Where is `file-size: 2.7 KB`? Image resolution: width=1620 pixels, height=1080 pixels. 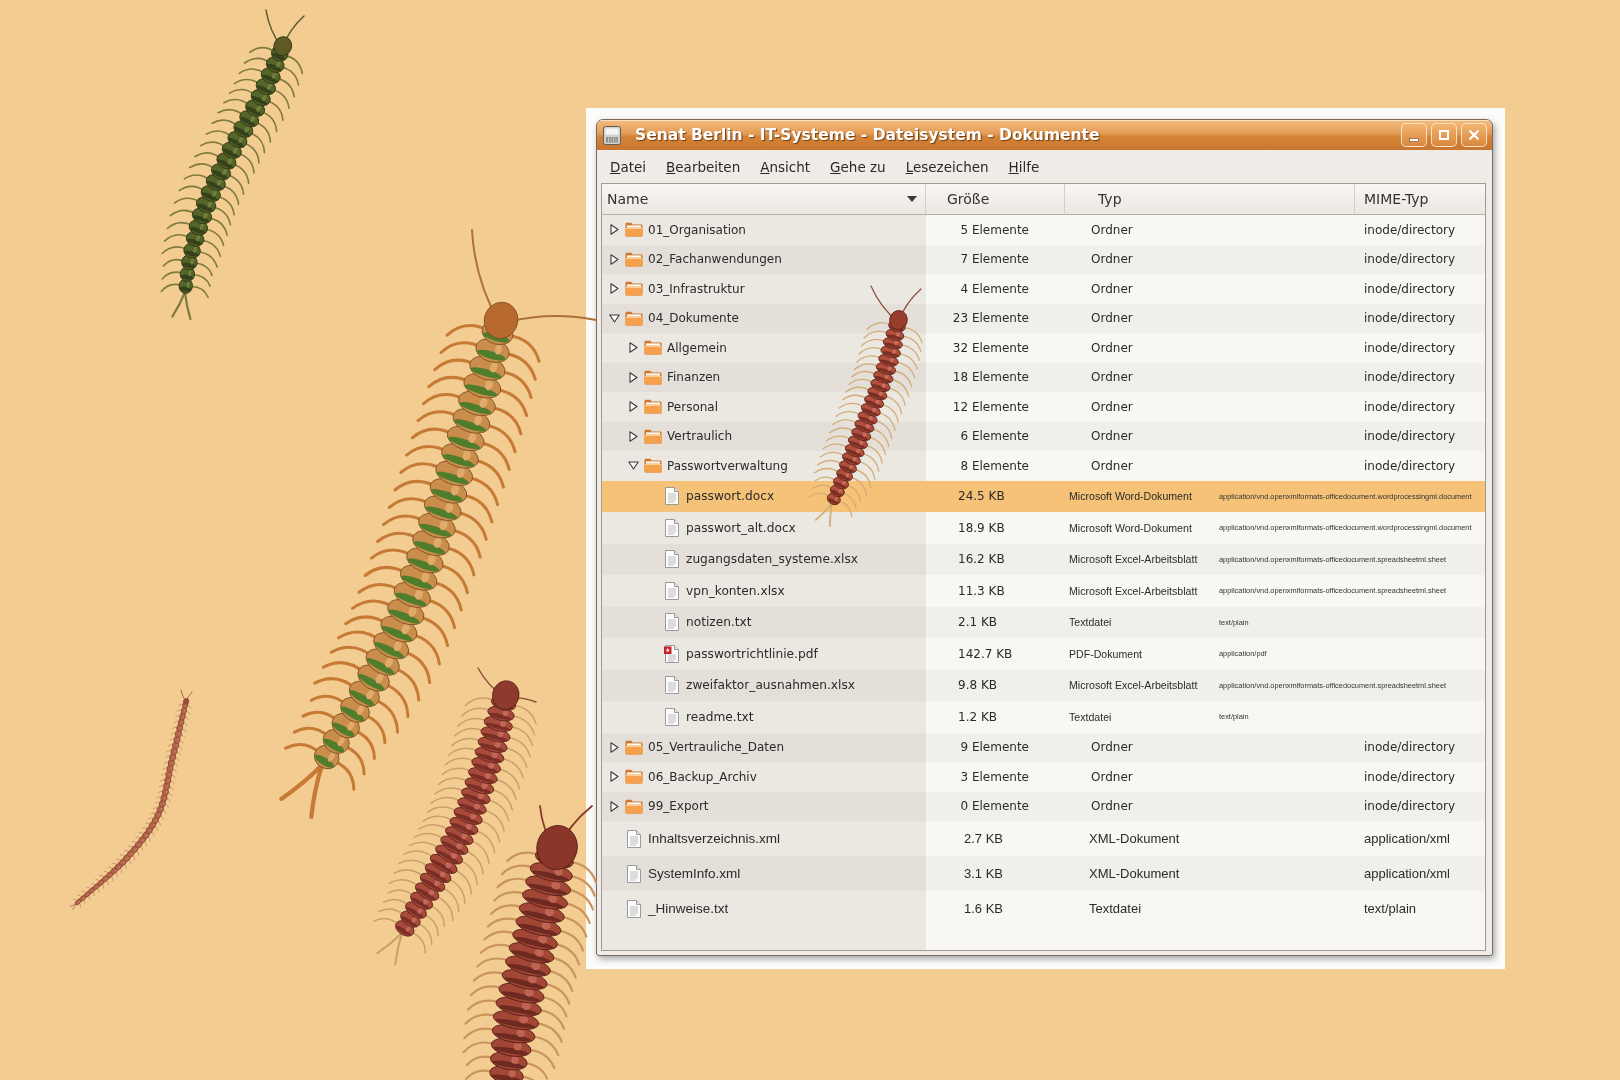
file-size: 2.7 KB is located at coordinates (984, 838).